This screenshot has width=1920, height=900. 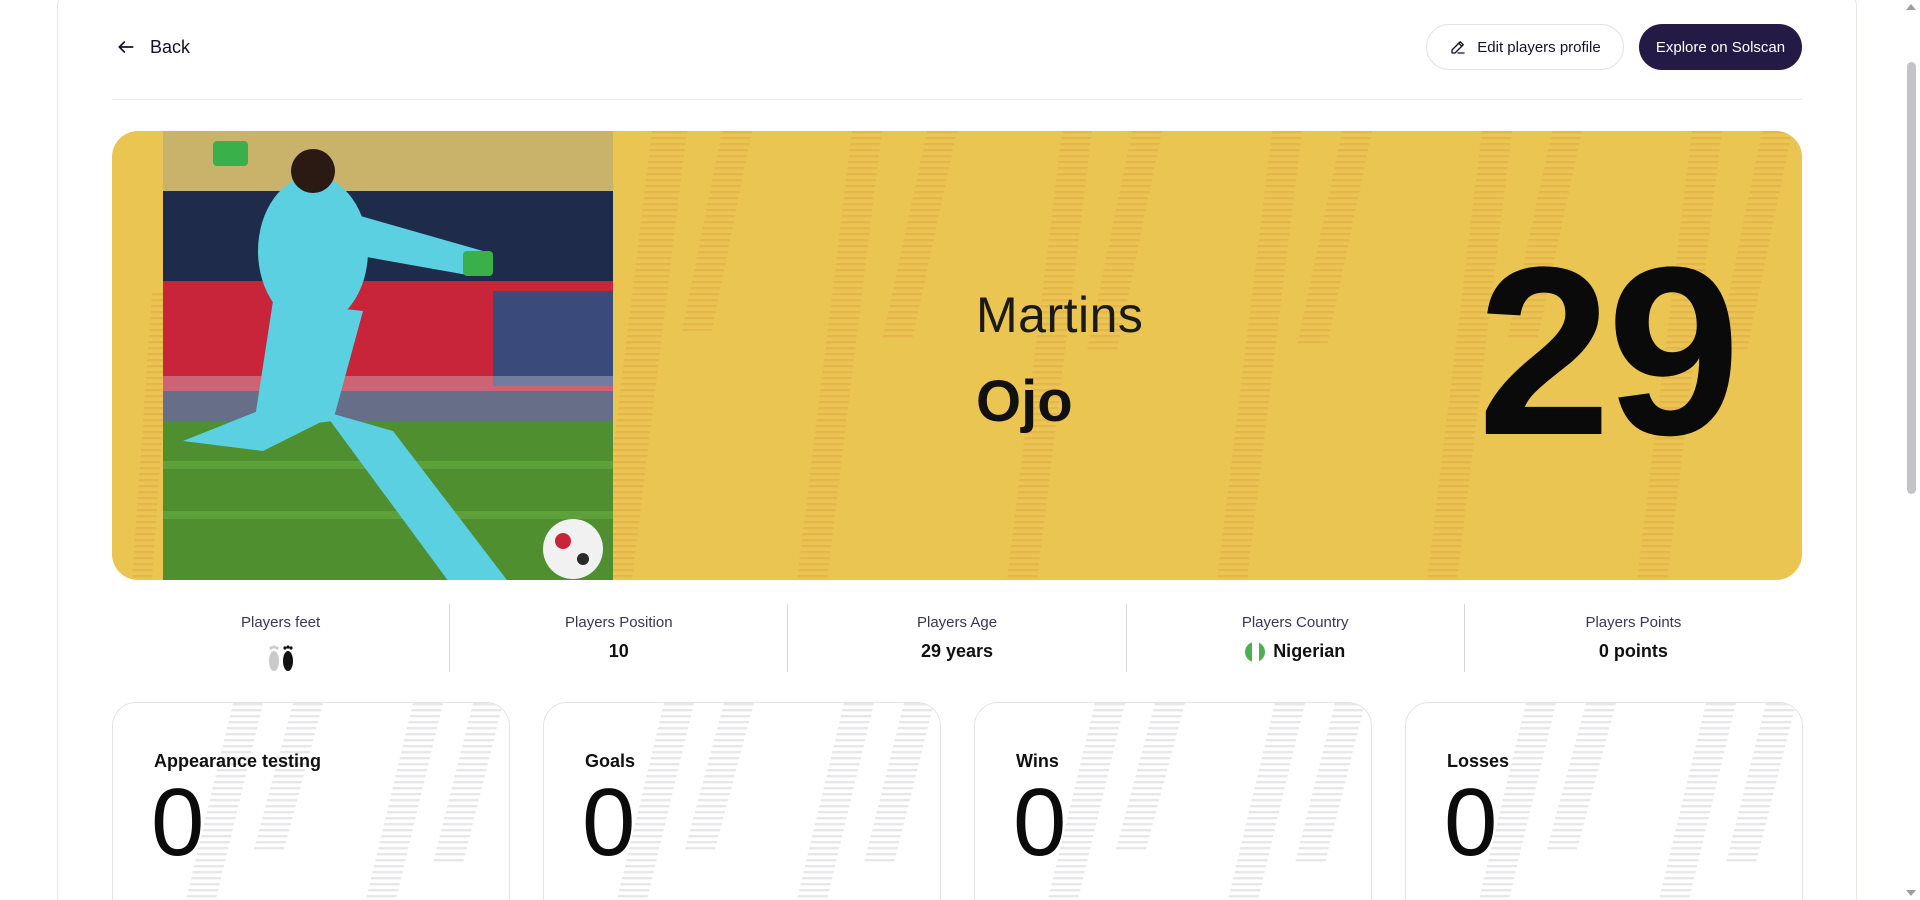 What do you see at coordinates (126, 47) in the screenshot?
I see `arrow-left-icon` at bounding box center [126, 47].